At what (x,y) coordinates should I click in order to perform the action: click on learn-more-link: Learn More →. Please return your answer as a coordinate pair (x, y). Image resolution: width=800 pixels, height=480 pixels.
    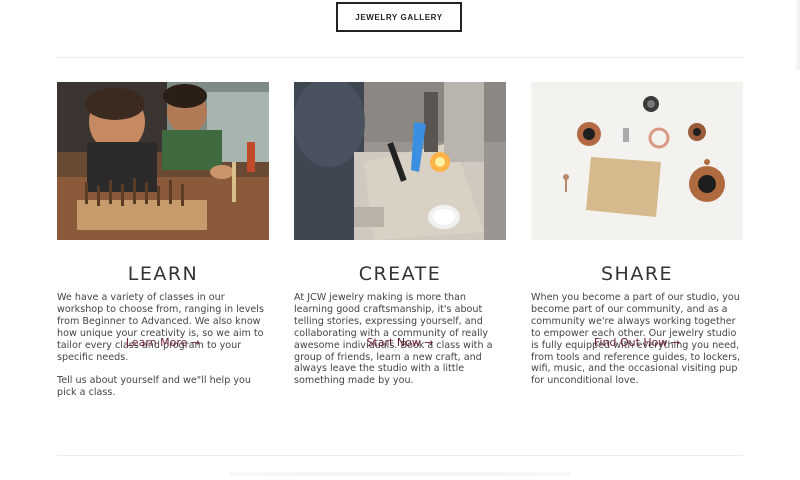
    Looking at the image, I should click on (163, 342).